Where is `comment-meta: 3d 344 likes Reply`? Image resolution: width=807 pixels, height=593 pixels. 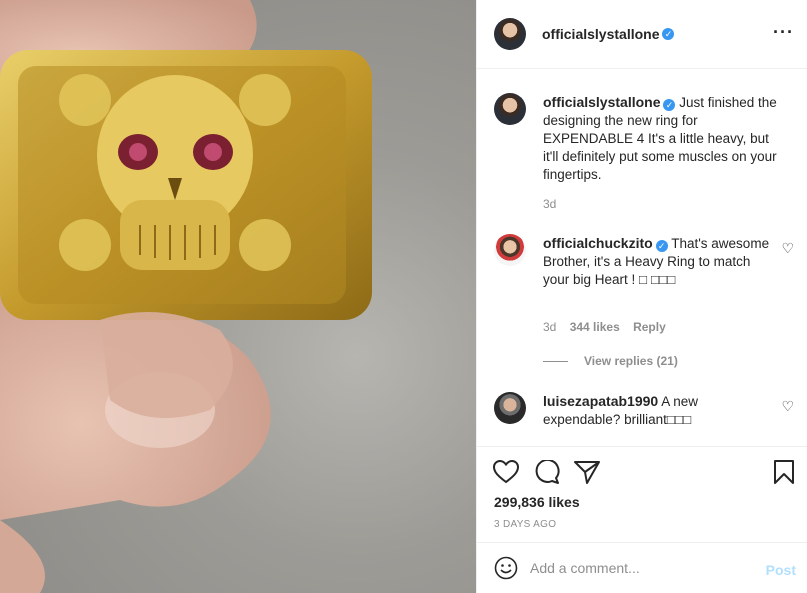
comment-meta: 3d 344 likes Reply is located at coordinates (604, 327).